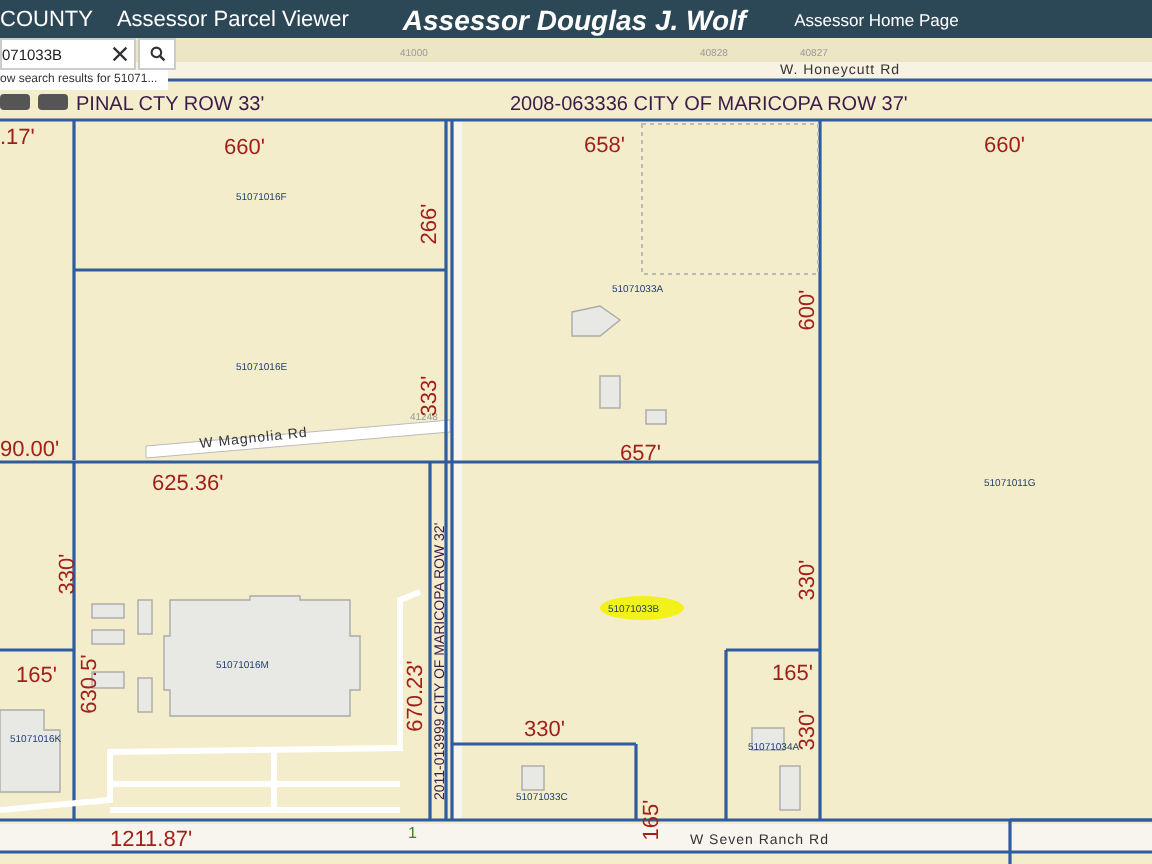 This screenshot has height=864, width=1152. Describe the element at coordinates (170, 105) in the screenshot. I see `right-of-way-label: PINAL CTY ROW 33'` at that location.